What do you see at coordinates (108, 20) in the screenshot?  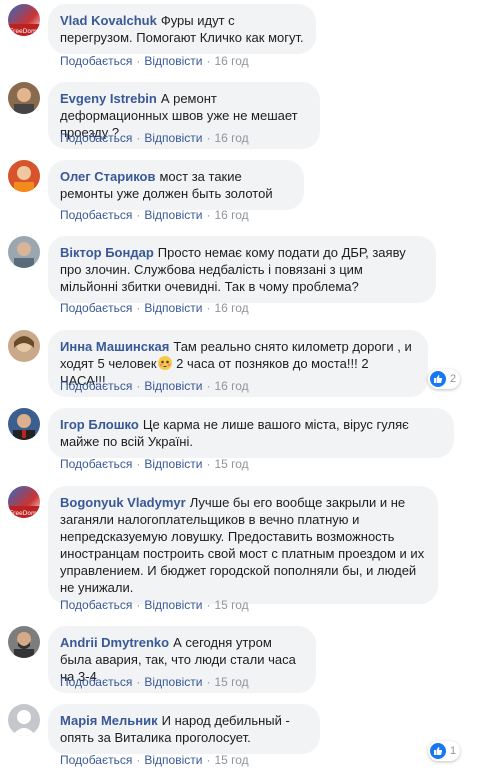 I see `comment-author: Vlad Kovalchuk` at bounding box center [108, 20].